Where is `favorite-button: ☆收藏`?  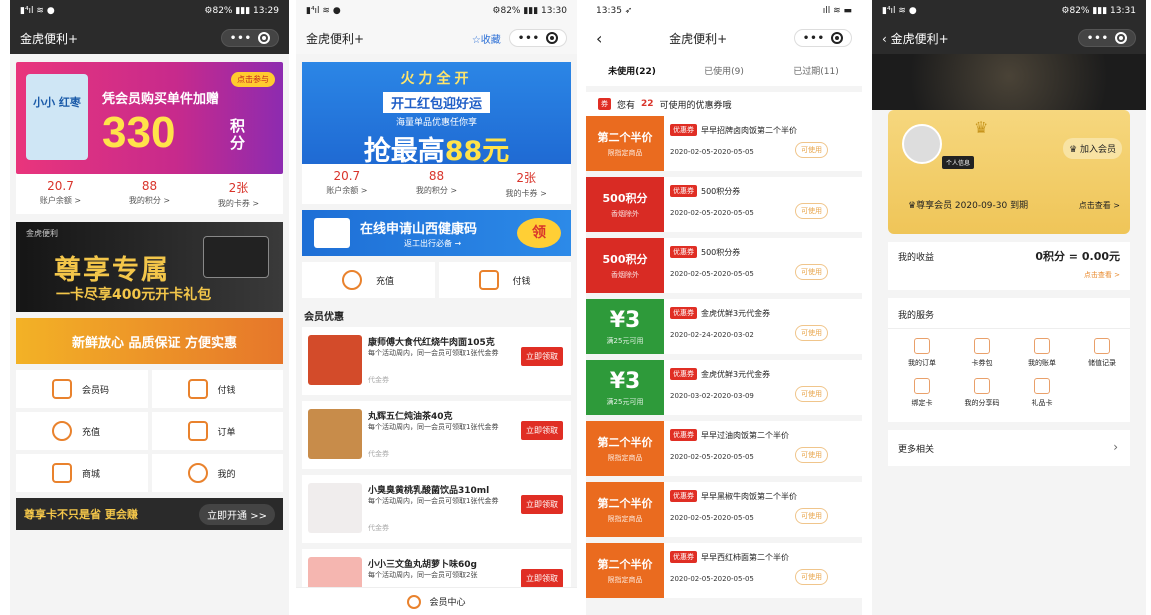 favorite-button: ☆收藏 is located at coordinates (486, 38).